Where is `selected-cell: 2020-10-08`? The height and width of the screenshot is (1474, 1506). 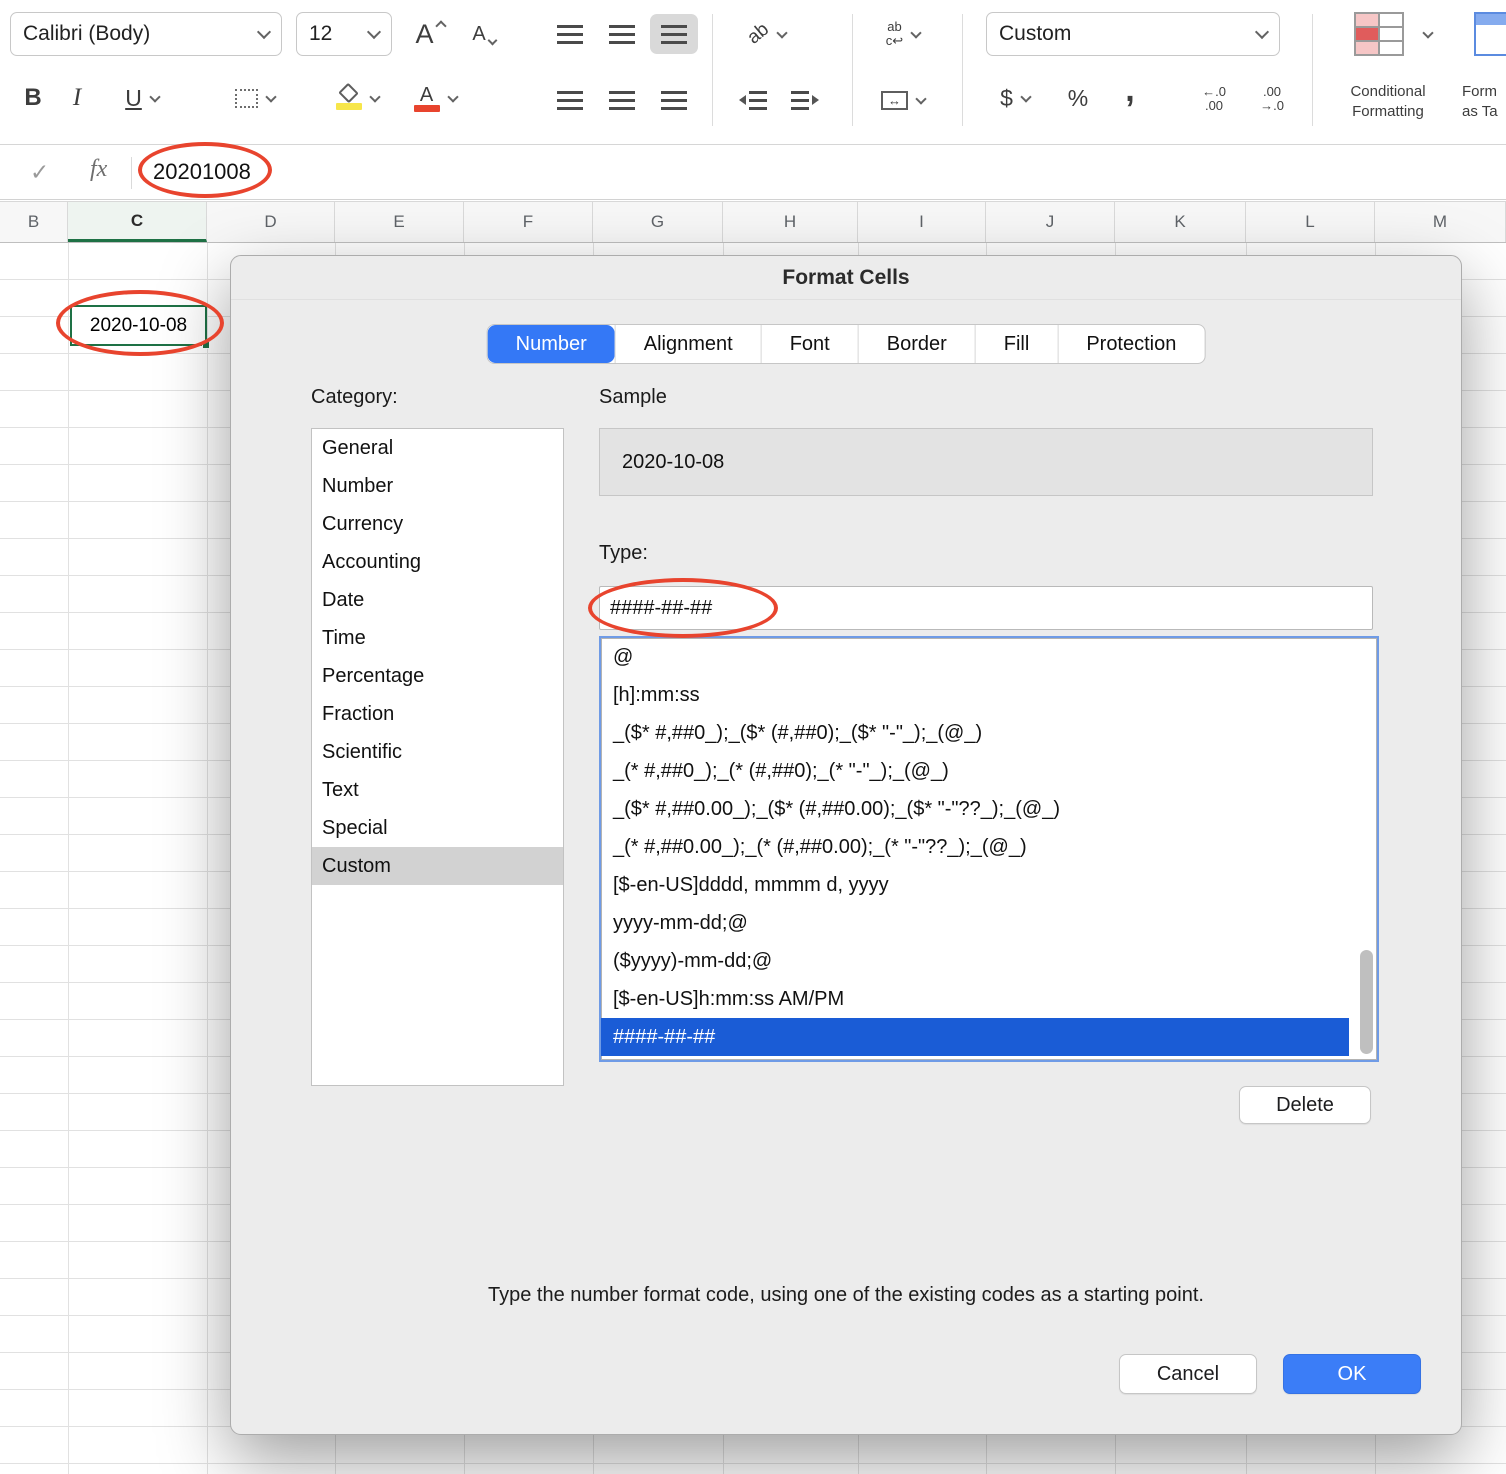
selected-cell: 2020-10-08 is located at coordinates (140, 327).